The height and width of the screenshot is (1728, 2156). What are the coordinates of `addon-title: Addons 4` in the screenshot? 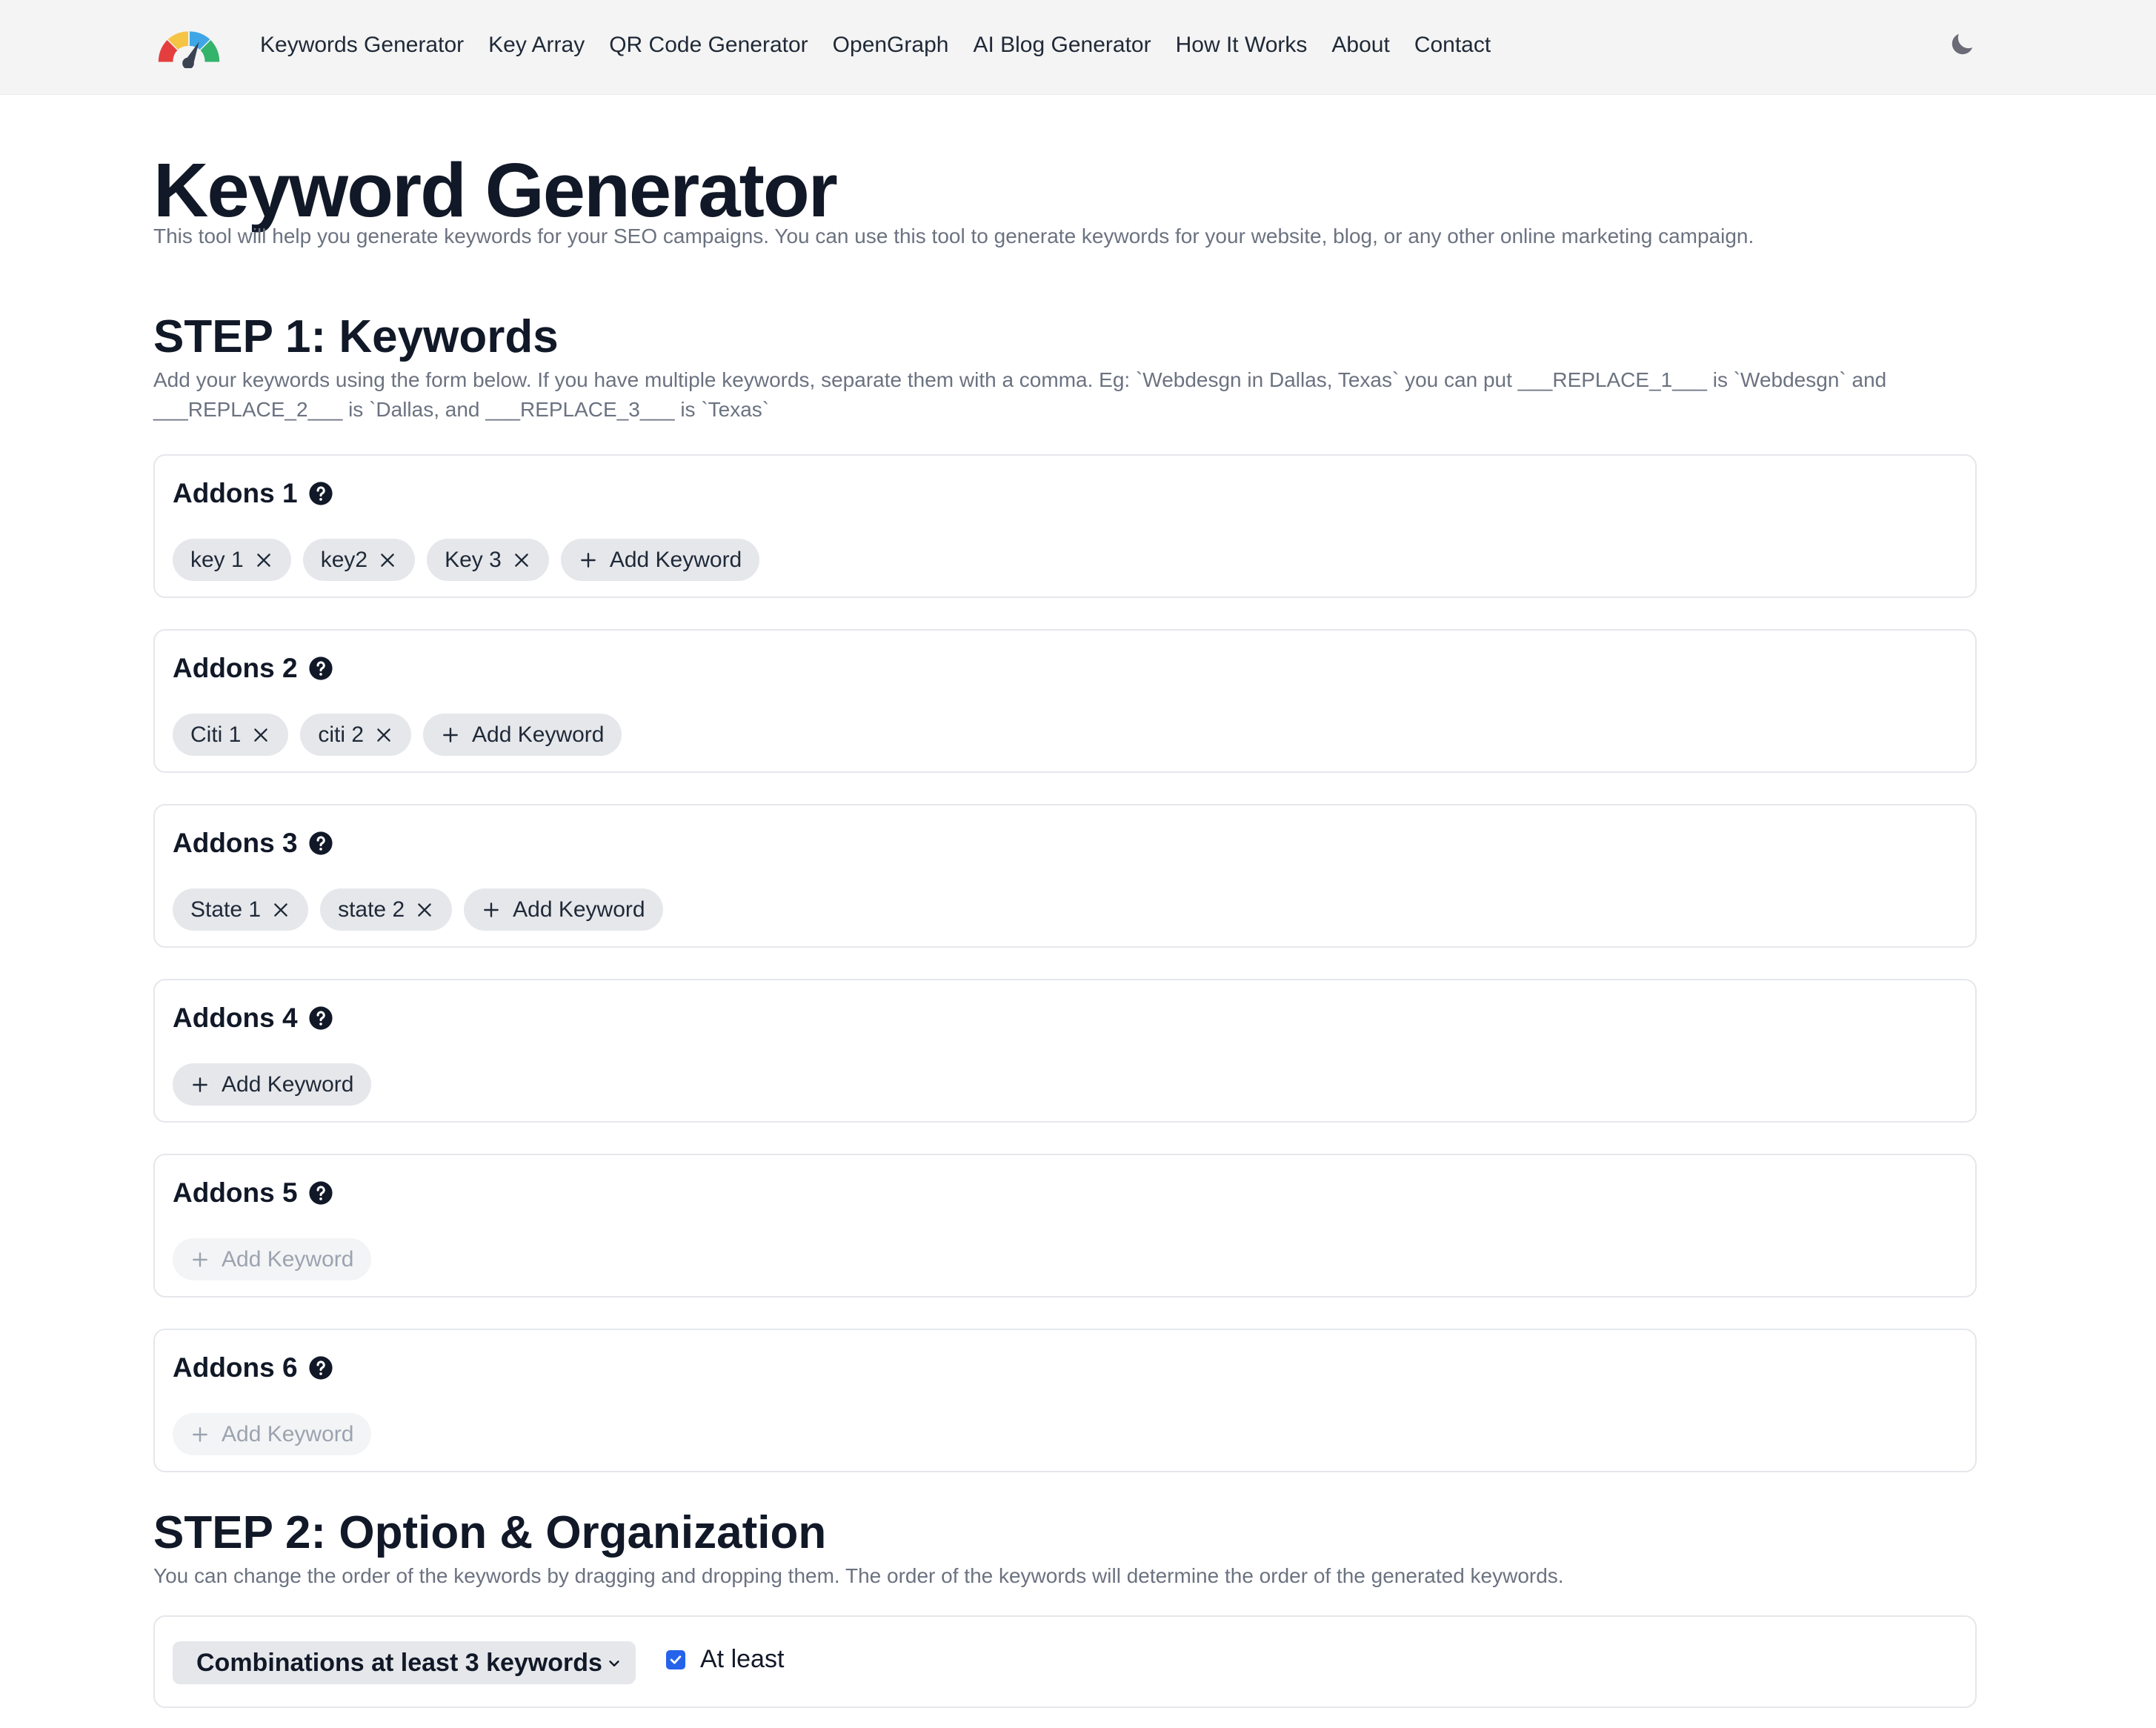 It's located at (235, 1018).